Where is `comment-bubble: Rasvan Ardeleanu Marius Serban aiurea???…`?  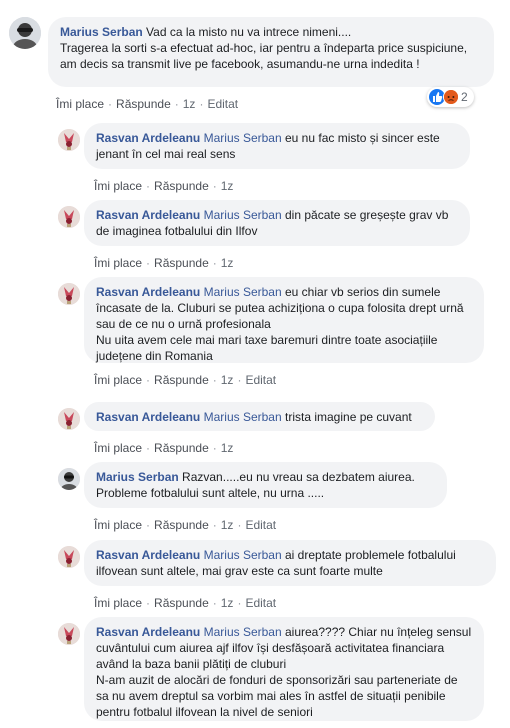 comment-bubble: Rasvan Ardeleanu Marius Serban aiurea???… is located at coordinates (284, 669).